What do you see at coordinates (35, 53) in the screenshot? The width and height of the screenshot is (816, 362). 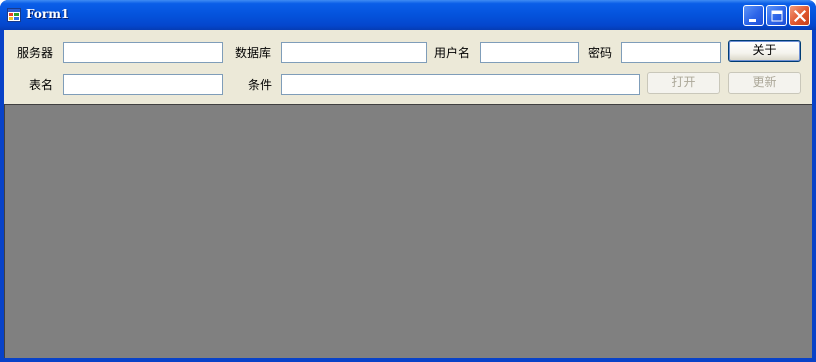 I see `server-label: 服务器` at bounding box center [35, 53].